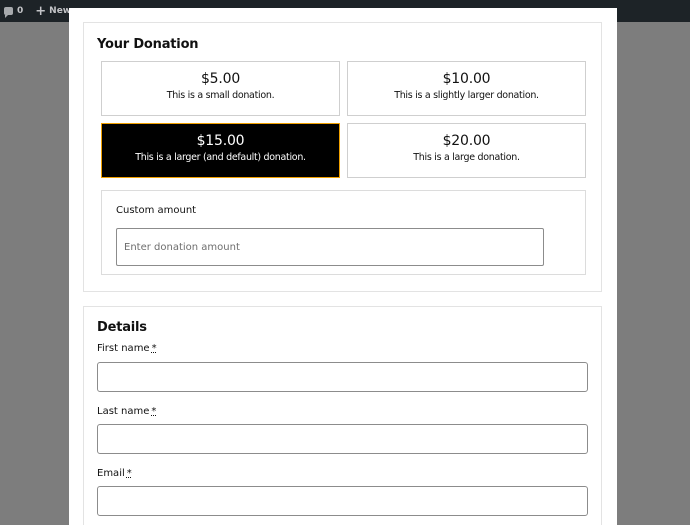  What do you see at coordinates (114, 473) in the screenshot?
I see `email-label: Email *` at bounding box center [114, 473].